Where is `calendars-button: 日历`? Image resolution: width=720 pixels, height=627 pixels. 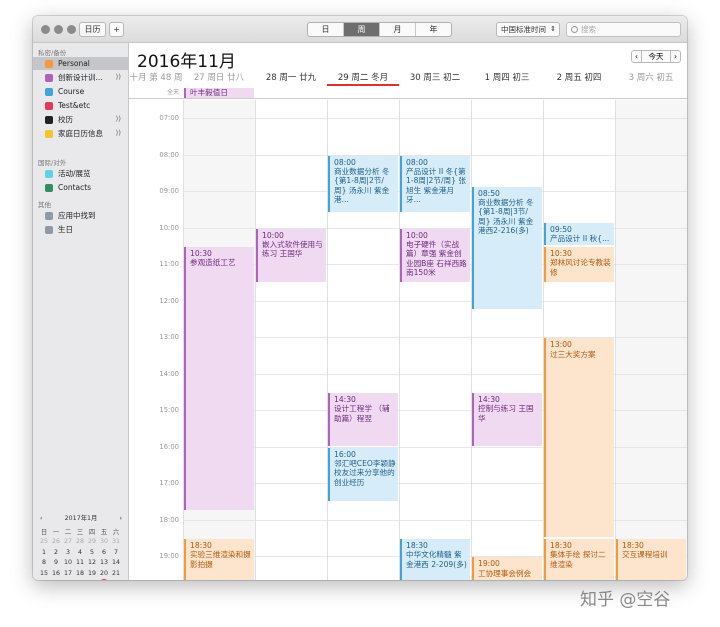 calendars-button: 日历 is located at coordinates (92, 29).